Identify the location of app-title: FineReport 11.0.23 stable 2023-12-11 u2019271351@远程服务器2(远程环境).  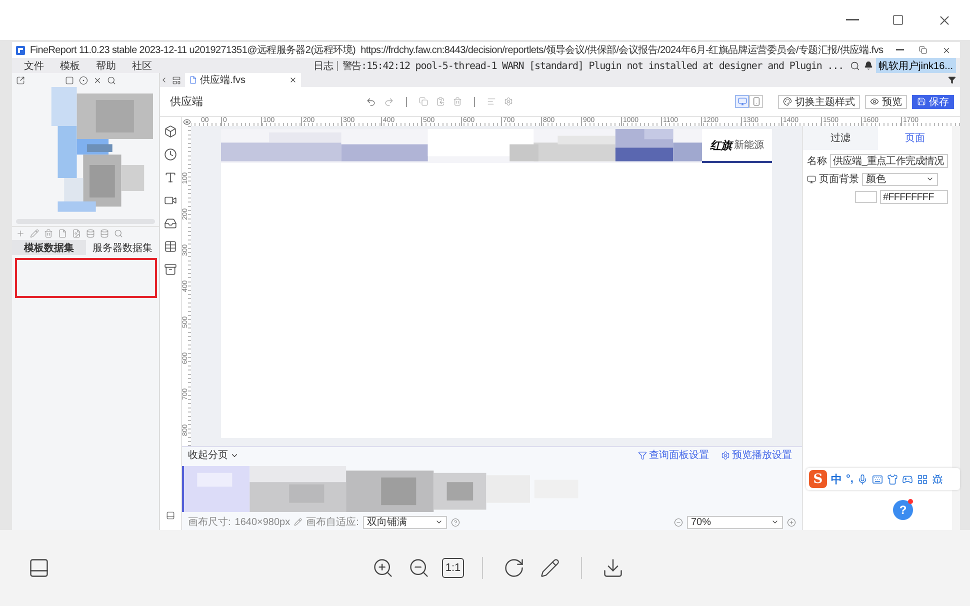
(193, 50).